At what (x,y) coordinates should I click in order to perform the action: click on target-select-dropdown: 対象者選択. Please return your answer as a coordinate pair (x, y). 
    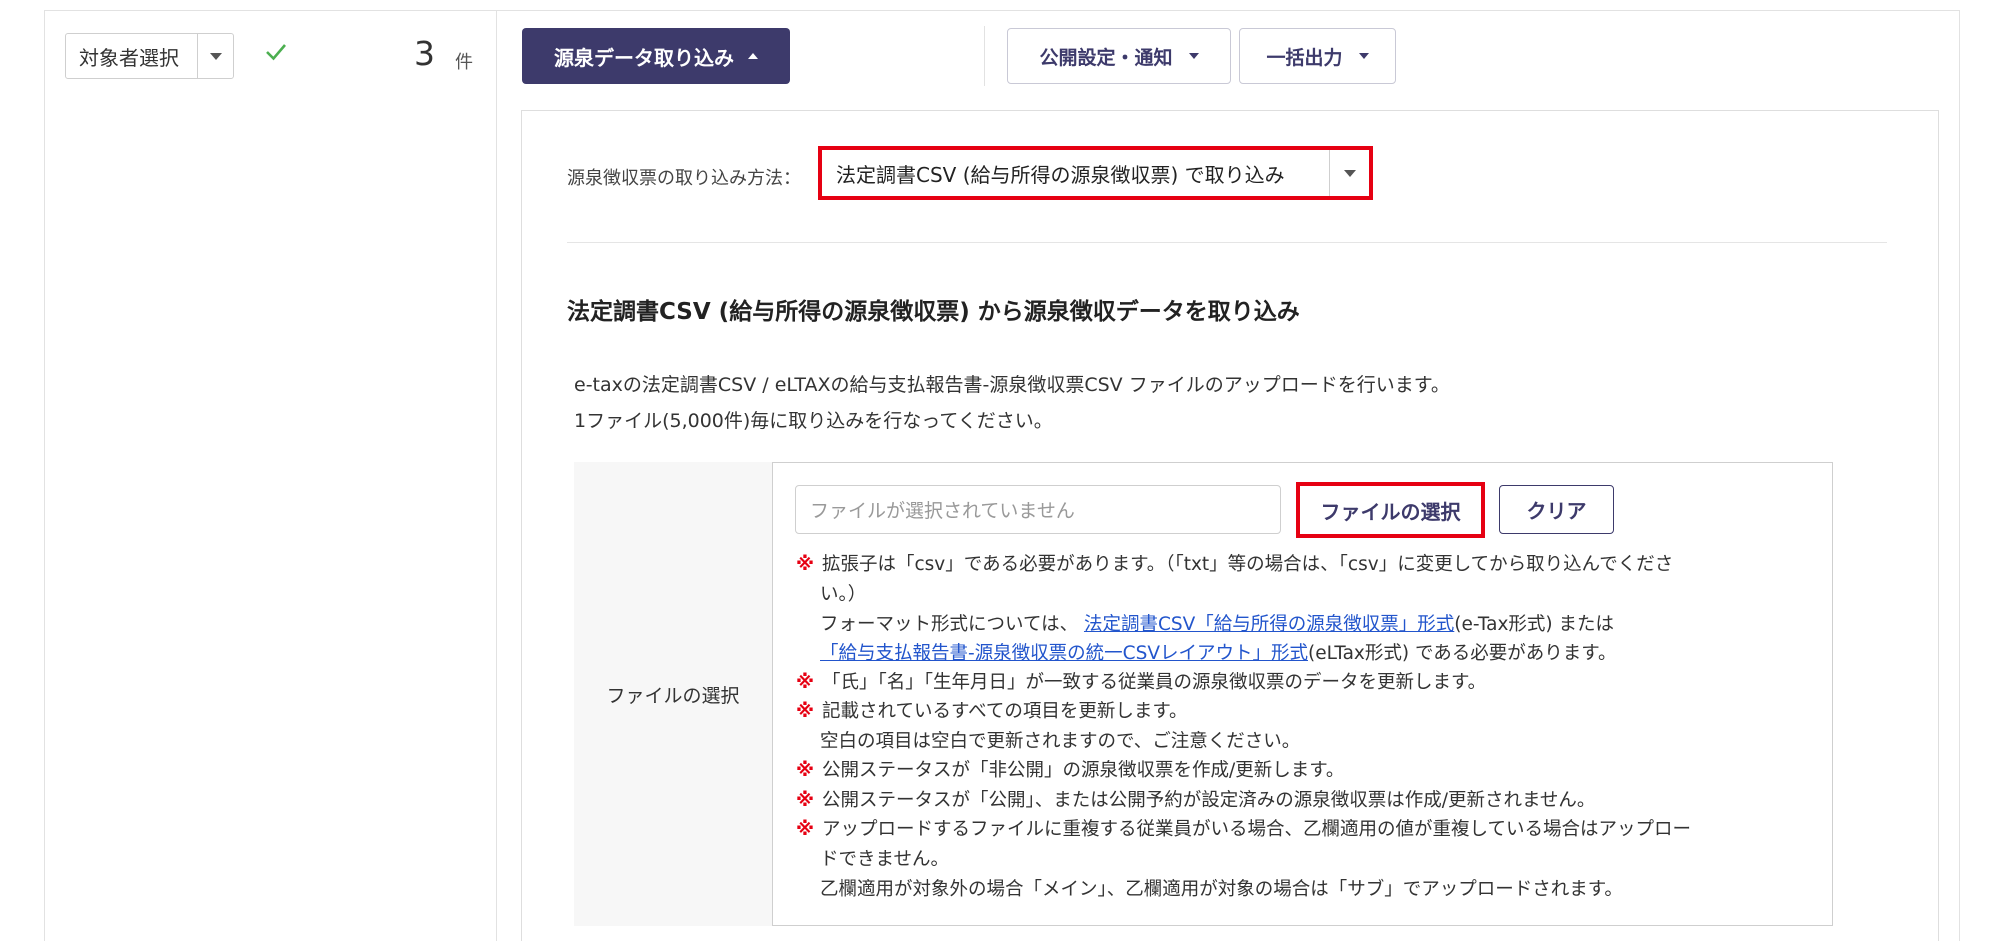
    Looking at the image, I should click on (149, 56).